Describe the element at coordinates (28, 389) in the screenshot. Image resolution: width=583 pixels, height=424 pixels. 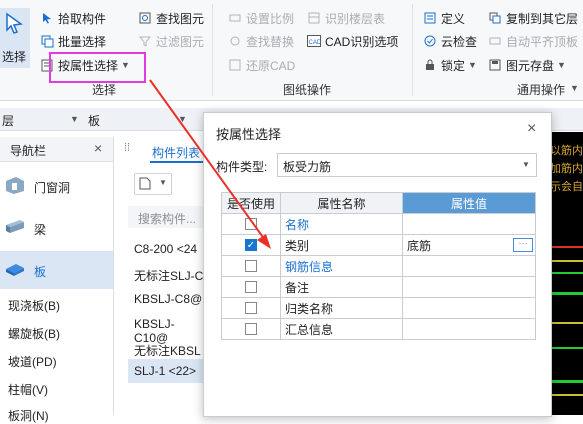
I see `nav-sub-item: 柱帽(V)` at that location.